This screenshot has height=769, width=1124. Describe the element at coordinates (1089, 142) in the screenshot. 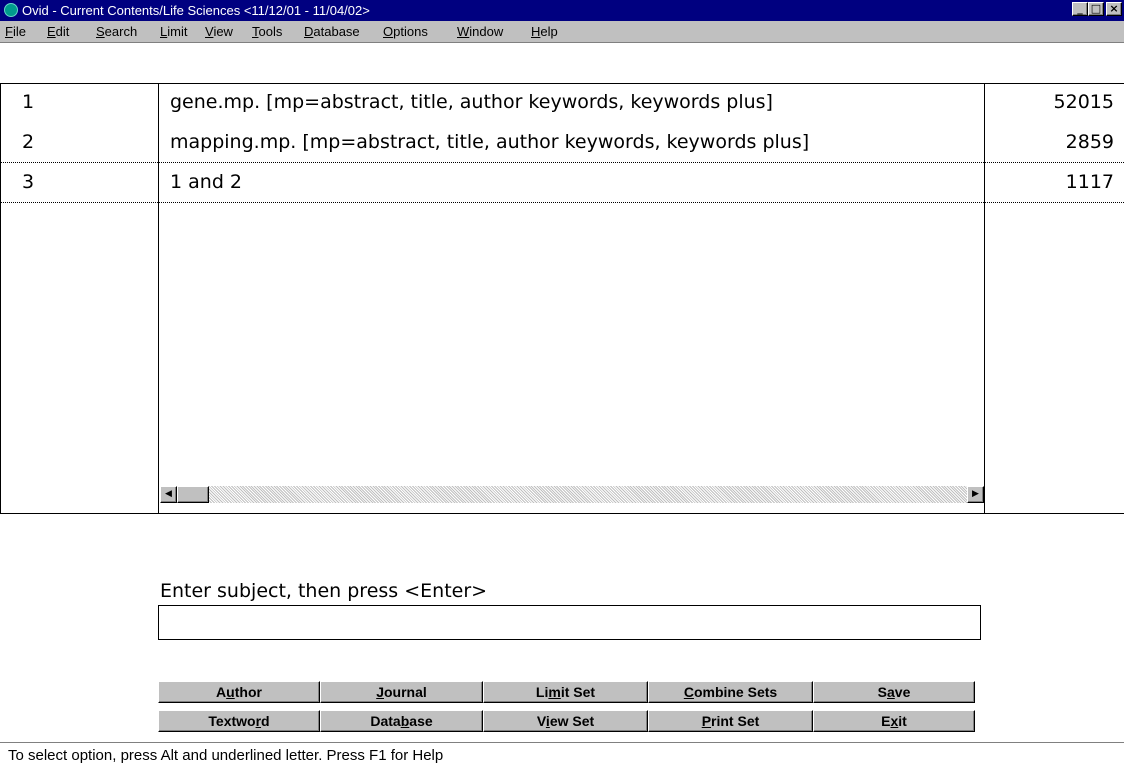

I see `set-count: 2859` at that location.